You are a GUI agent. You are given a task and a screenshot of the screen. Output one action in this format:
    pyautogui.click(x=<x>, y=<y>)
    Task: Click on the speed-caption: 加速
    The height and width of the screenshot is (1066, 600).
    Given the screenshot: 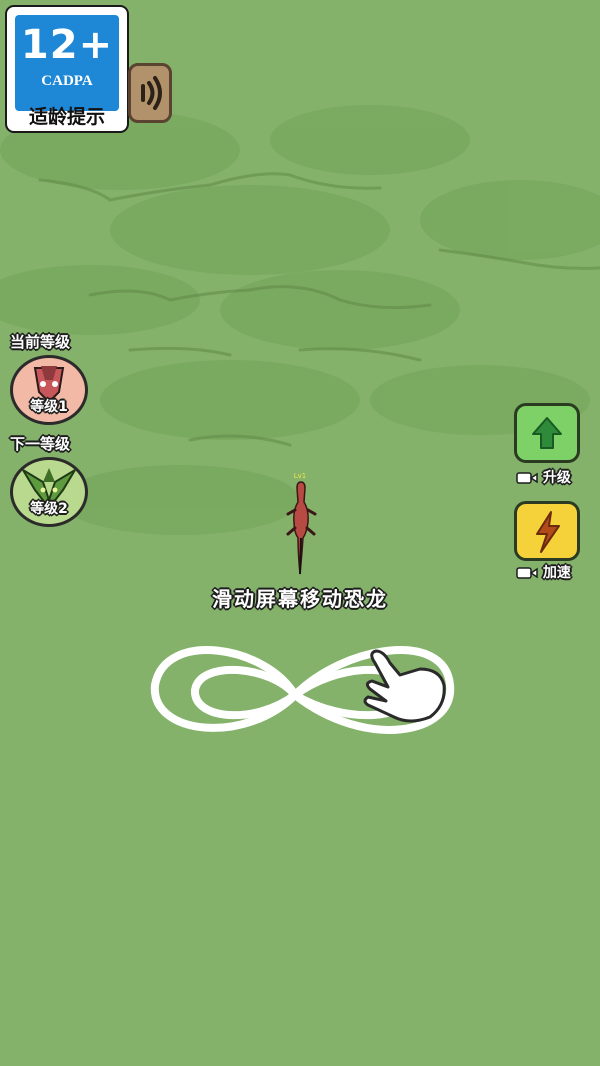 What is the action you would take?
    pyautogui.click(x=543, y=572)
    